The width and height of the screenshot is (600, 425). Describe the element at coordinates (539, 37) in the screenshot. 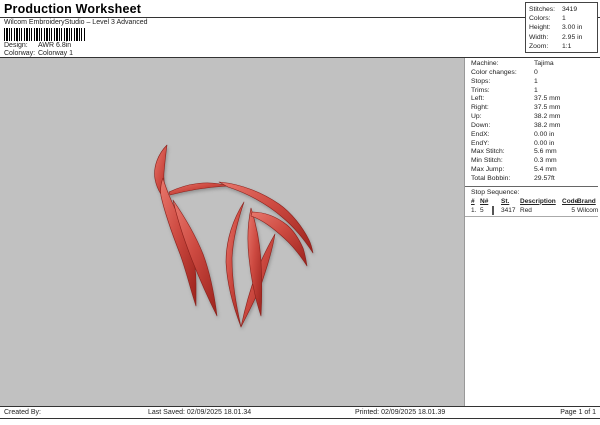

I see `stat-label: Width:` at that location.